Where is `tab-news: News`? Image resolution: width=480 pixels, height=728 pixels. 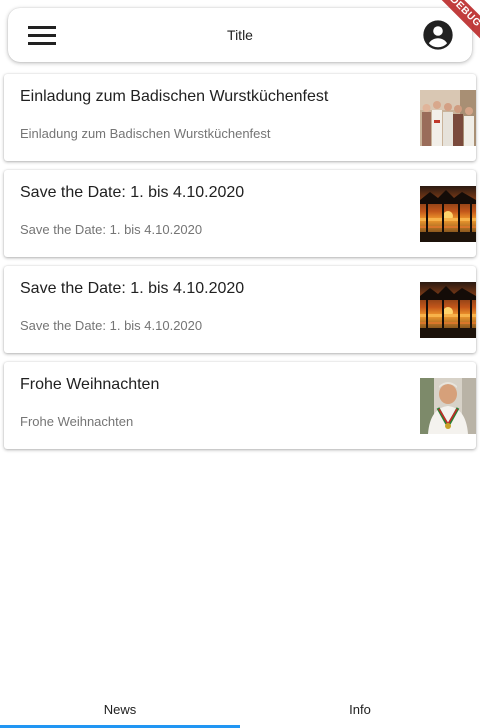 tab-news: News is located at coordinates (120, 714).